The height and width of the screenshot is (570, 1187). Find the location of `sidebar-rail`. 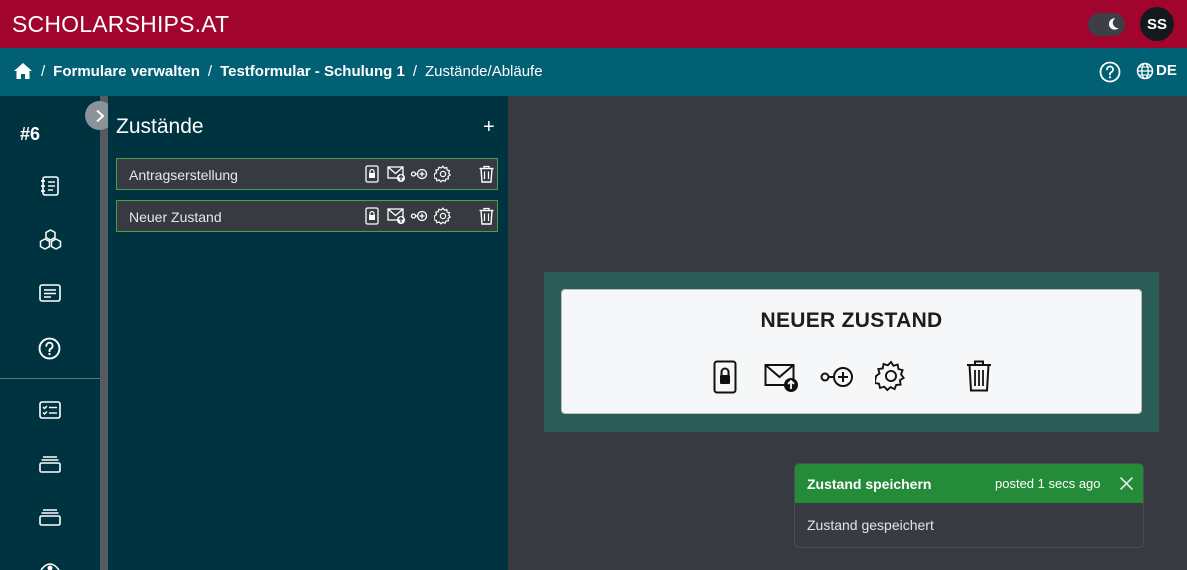

sidebar-rail is located at coordinates (104, 333).